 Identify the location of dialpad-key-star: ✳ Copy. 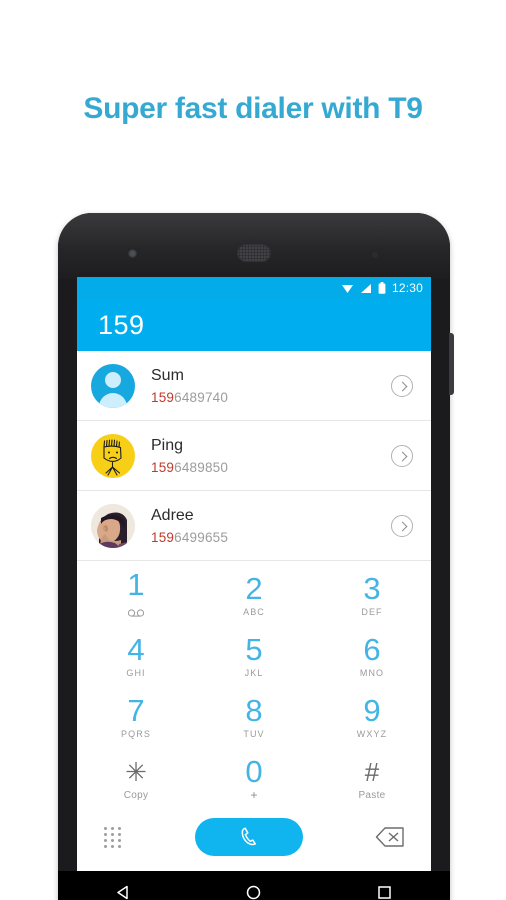
(136, 778).